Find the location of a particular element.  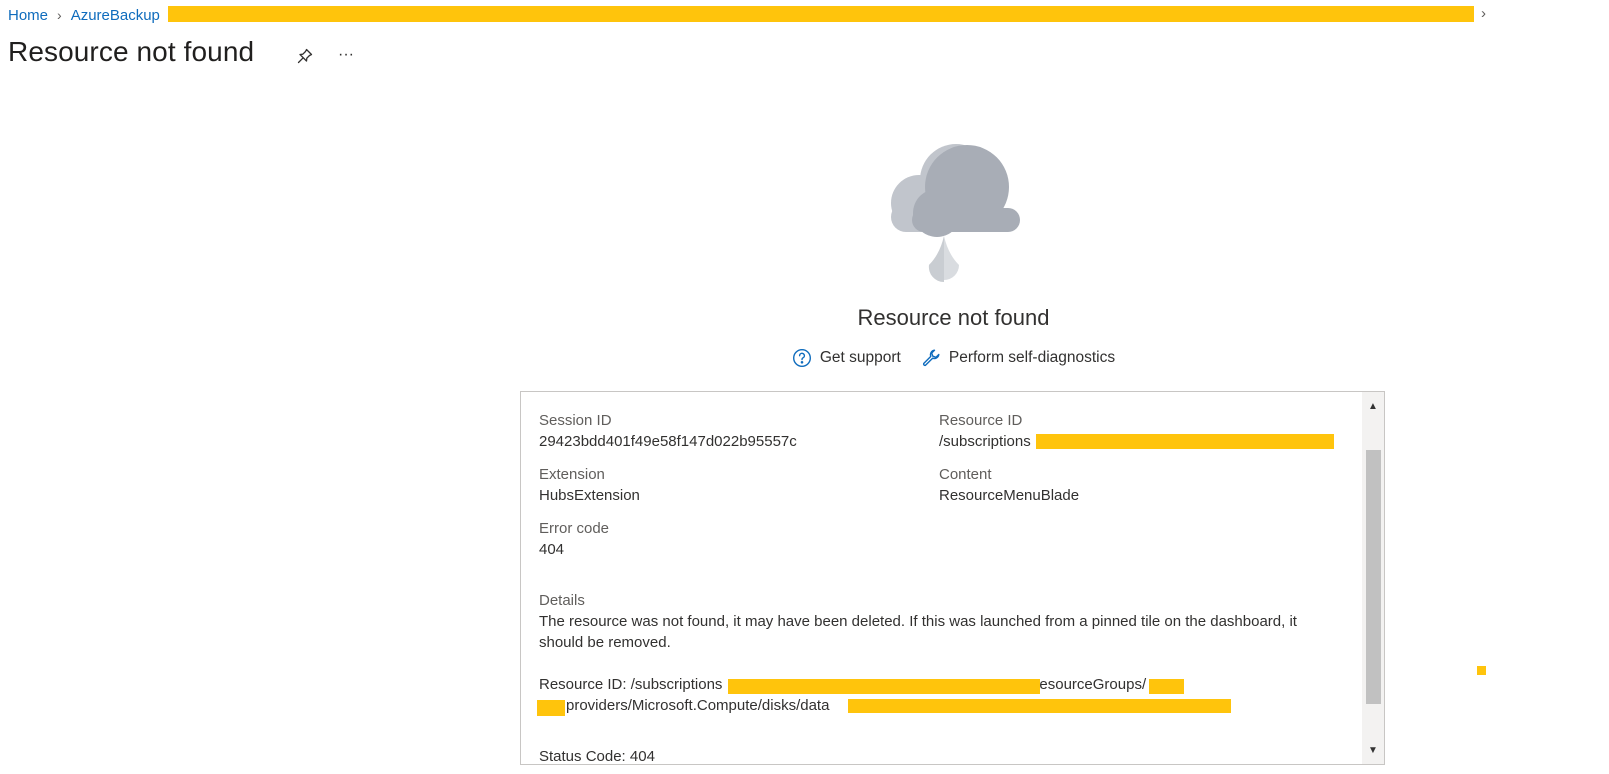

action-links: Get support Perform self-diagnostics is located at coordinates (953, 358).